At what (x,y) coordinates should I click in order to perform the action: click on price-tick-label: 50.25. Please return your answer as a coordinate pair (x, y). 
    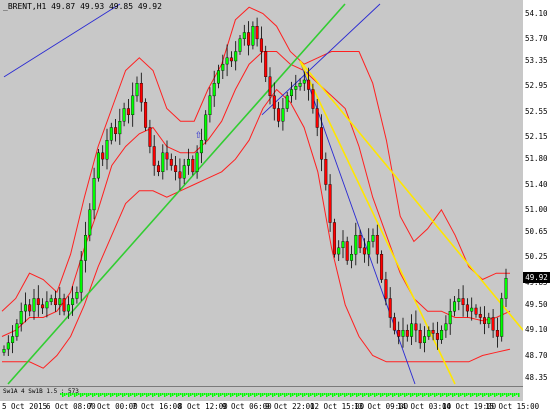
    Looking at the image, I should click on (536, 257).